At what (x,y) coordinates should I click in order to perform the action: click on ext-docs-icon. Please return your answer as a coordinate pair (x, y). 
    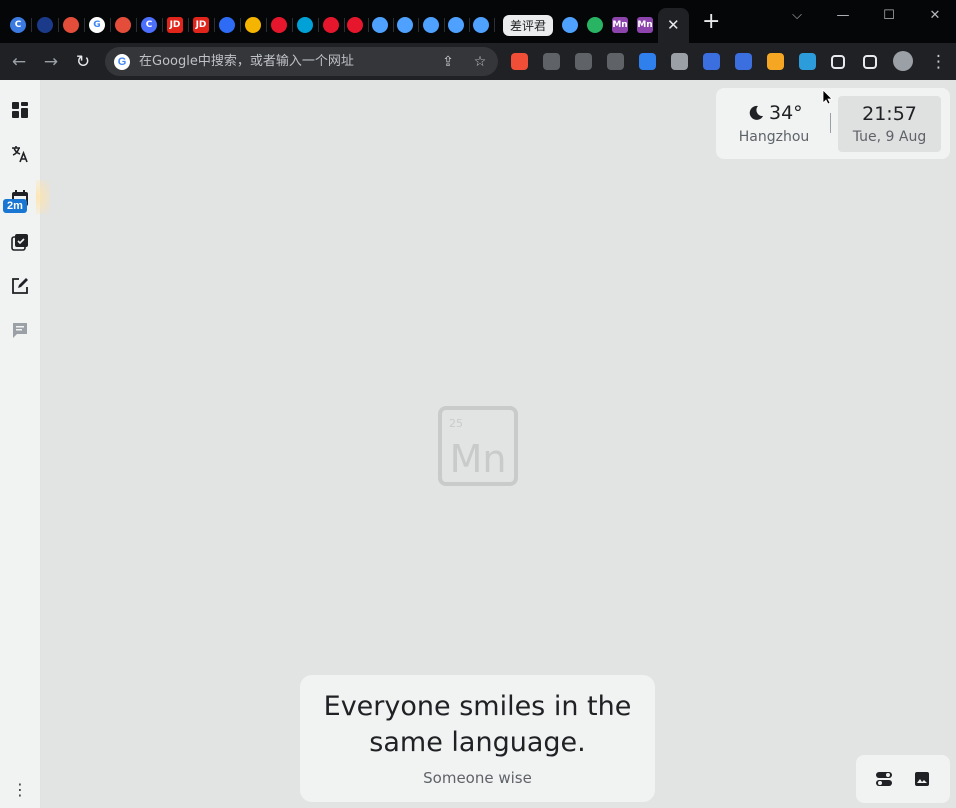
    Looking at the image, I should click on (743, 61).